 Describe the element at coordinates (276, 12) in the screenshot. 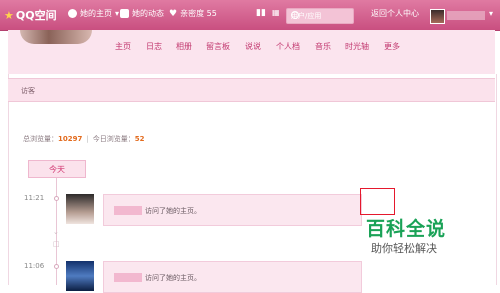

I see `grid-icon: ▦` at that location.